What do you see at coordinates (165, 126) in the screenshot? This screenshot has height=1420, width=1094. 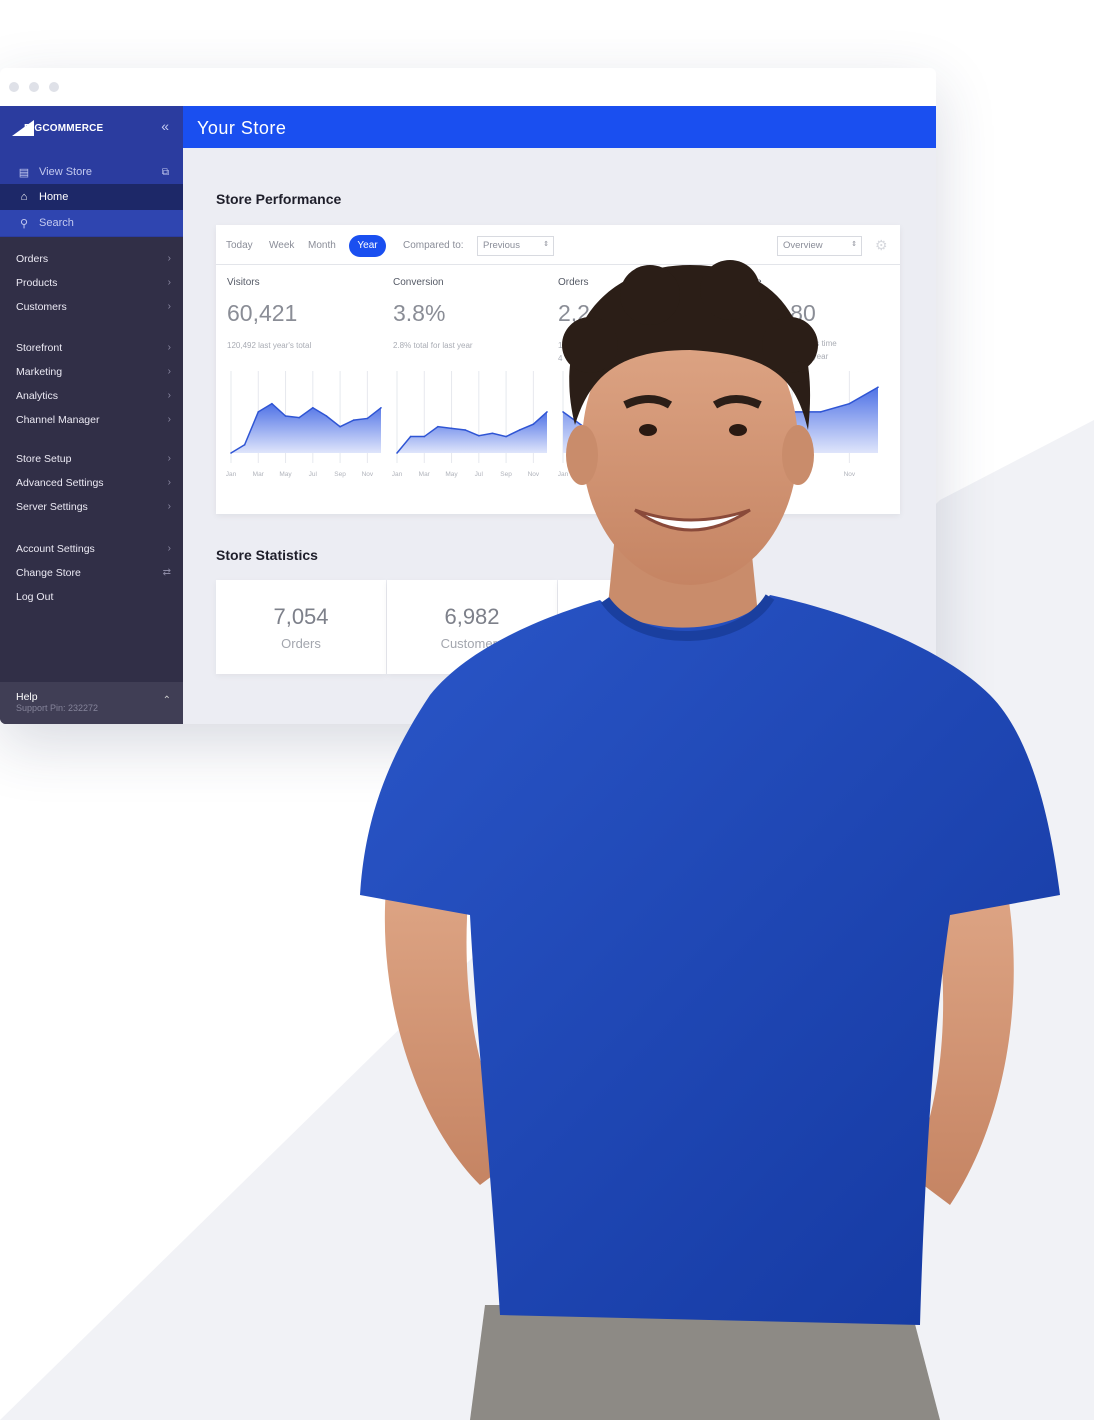 I see `collapse-sidebar-icon: «` at bounding box center [165, 126].